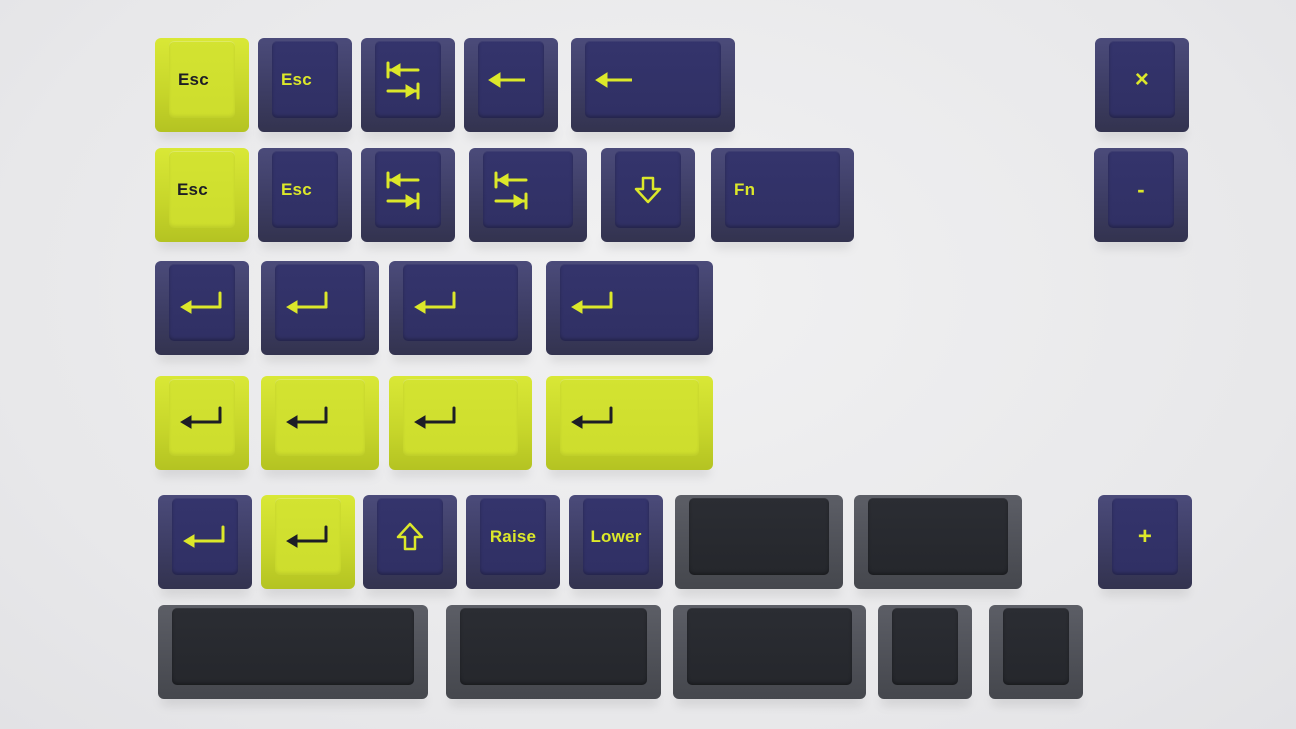 Image resolution: width=1296 pixels, height=729 pixels. I want to click on outline-up-arrow-icon, so click(410, 536).